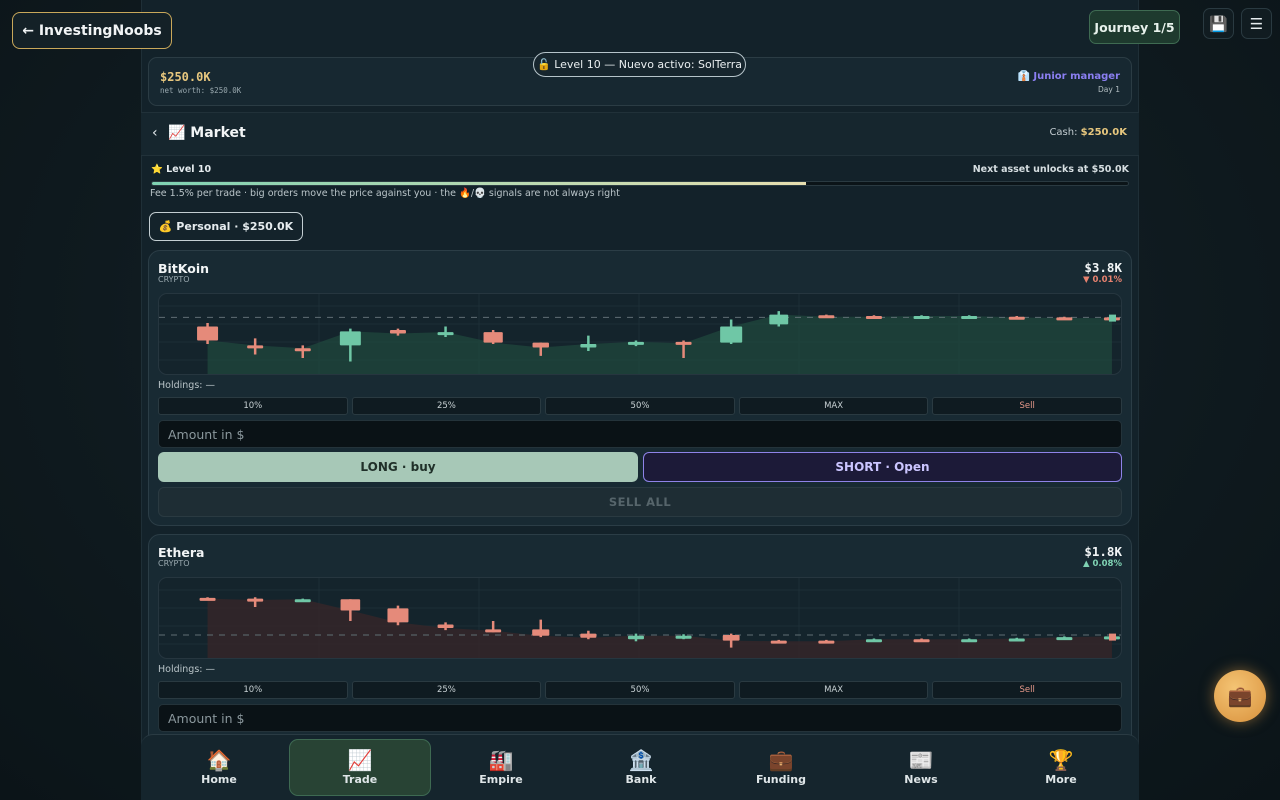  I want to click on nav-label: Trade, so click(360, 779).